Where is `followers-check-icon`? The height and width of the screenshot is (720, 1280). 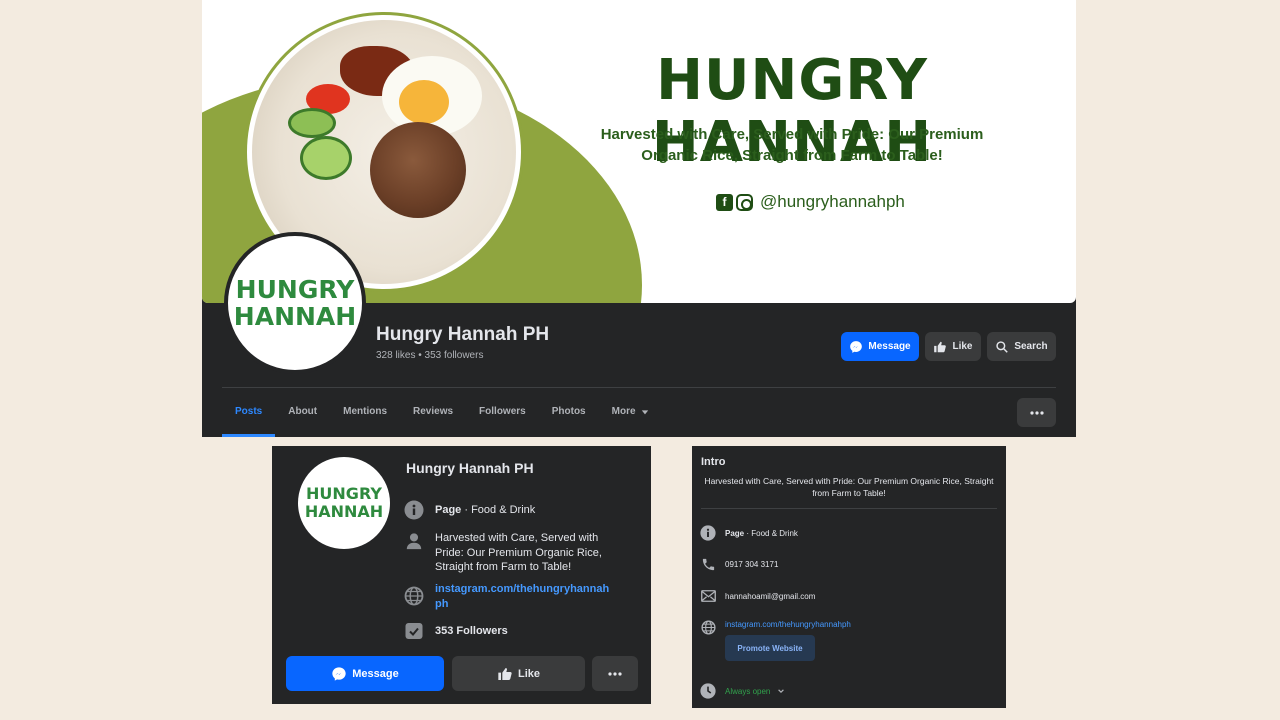 followers-check-icon is located at coordinates (414, 631).